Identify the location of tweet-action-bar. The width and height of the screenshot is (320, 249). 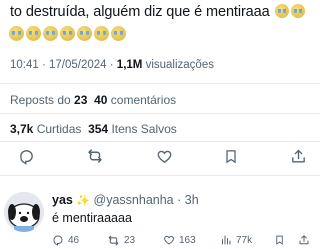
(160, 156).